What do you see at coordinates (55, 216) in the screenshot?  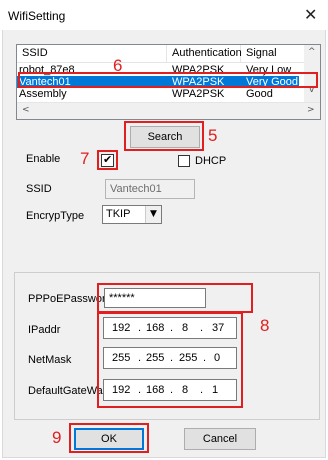 I see `encryp-type-label: EncrypType` at bounding box center [55, 216].